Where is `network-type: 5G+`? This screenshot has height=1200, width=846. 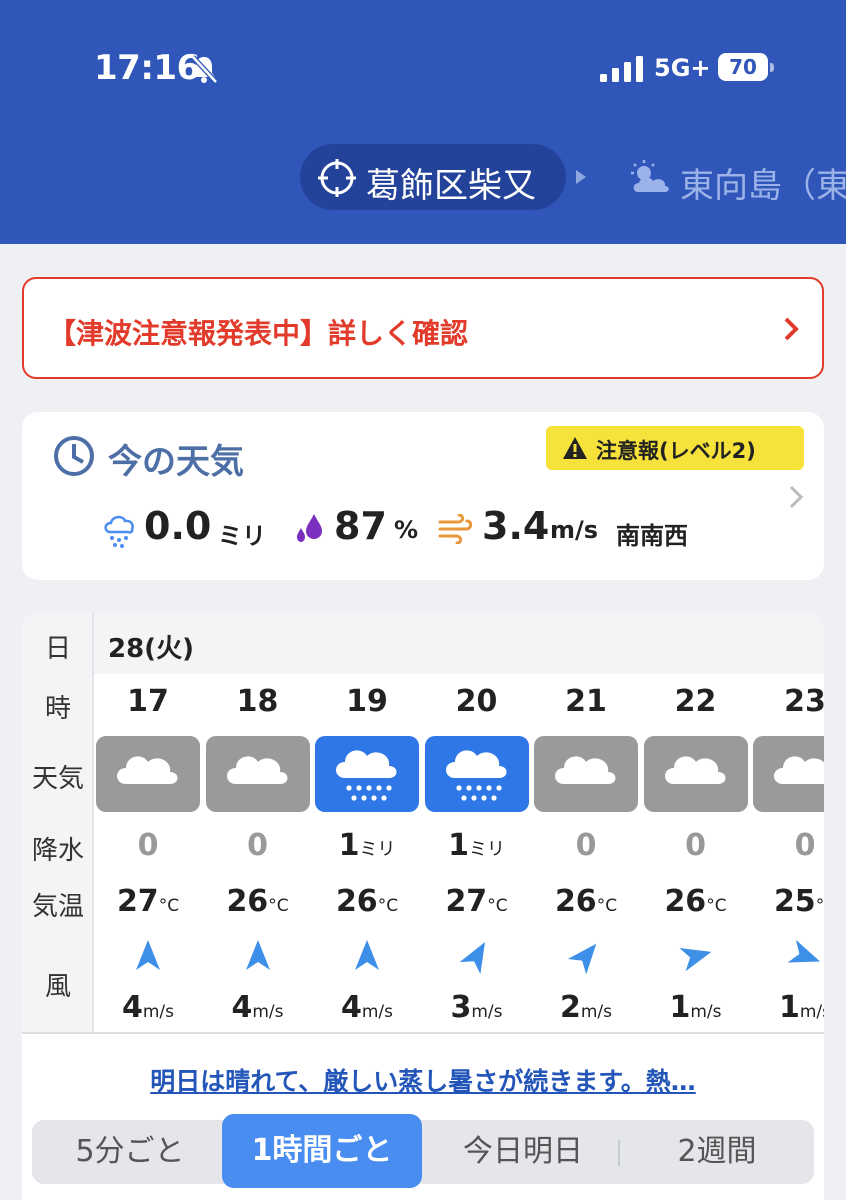 network-type: 5G+ is located at coordinates (682, 68).